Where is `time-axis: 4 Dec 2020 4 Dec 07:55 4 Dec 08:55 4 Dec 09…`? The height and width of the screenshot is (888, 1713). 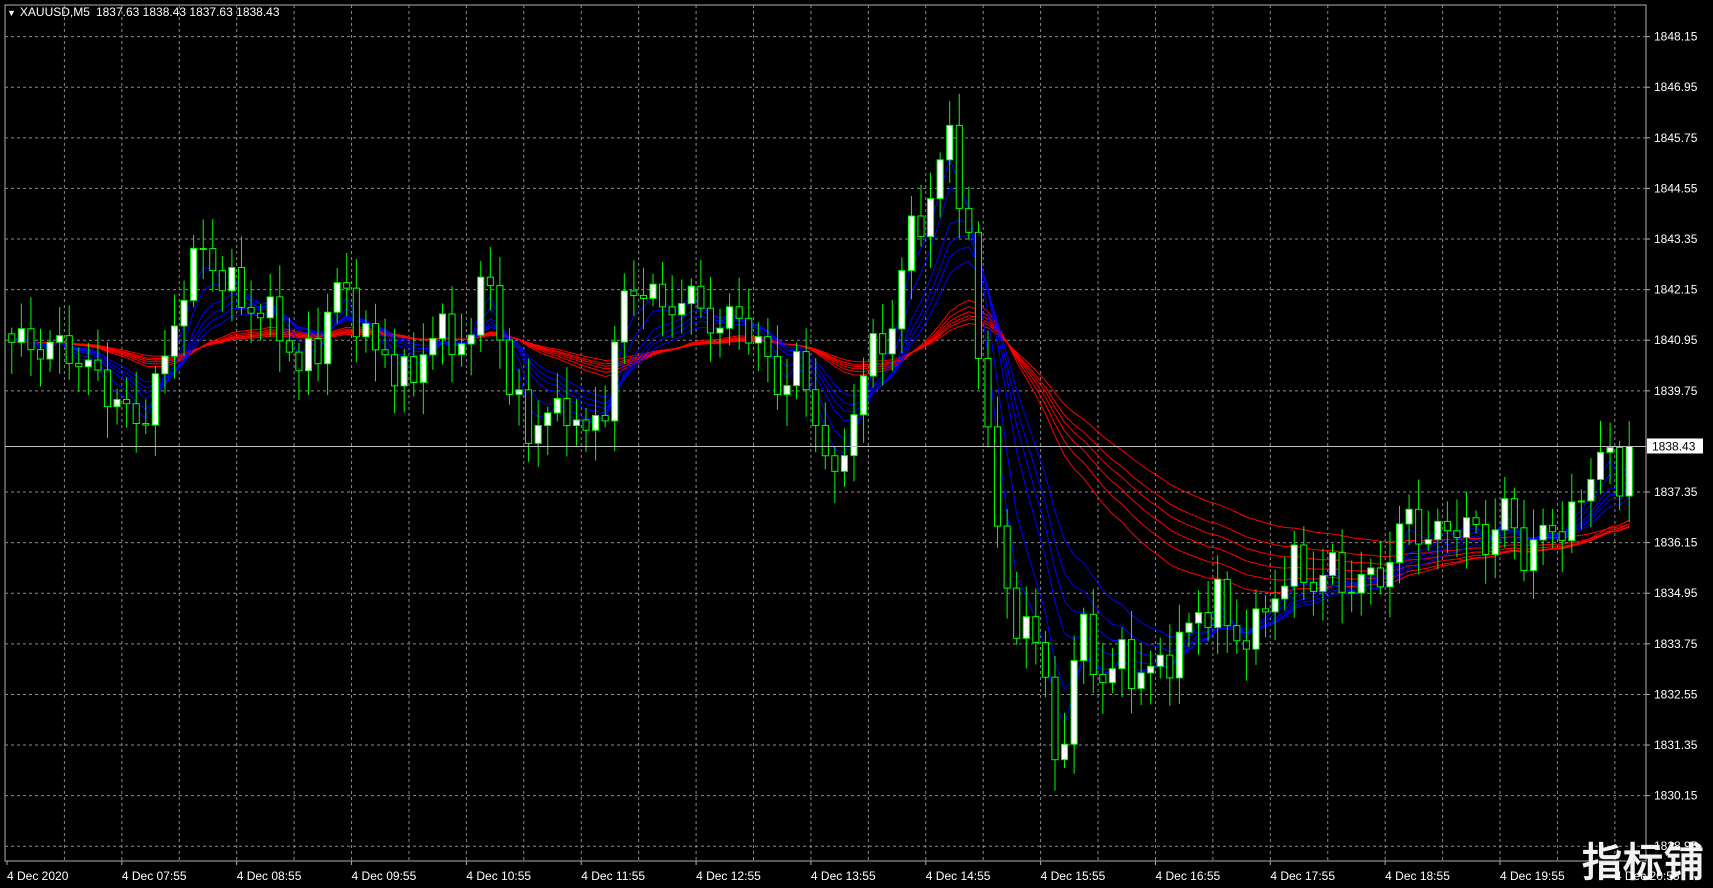 time-axis: 4 Dec 2020 4 Dec 07:55 4 Dec 08:55 4 Dec 09… is located at coordinates (859, 872).